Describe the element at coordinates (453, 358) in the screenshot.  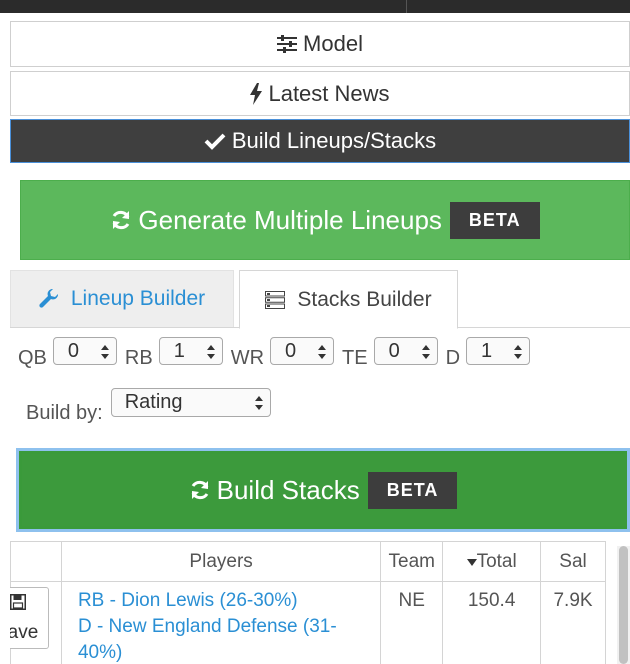
I see `d-label: D` at that location.